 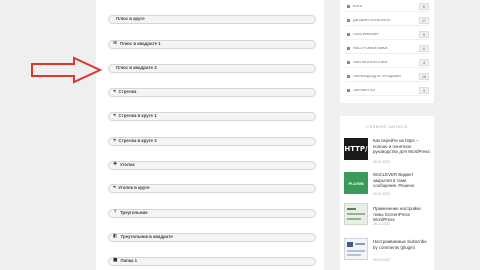 What do you see at coordinates (370, 62) in the screenshot?
I see `category-label: ЧАЙ МОНОПОЛИЯ` at bounding box center [370, 62].